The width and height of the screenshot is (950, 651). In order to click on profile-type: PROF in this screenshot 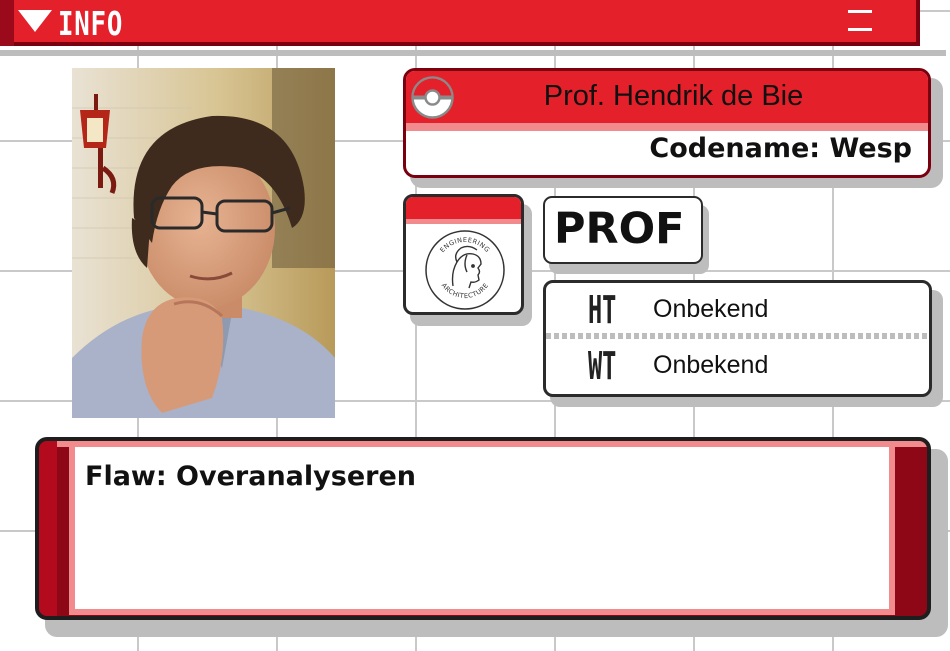, I will do `click(619, 229)`.